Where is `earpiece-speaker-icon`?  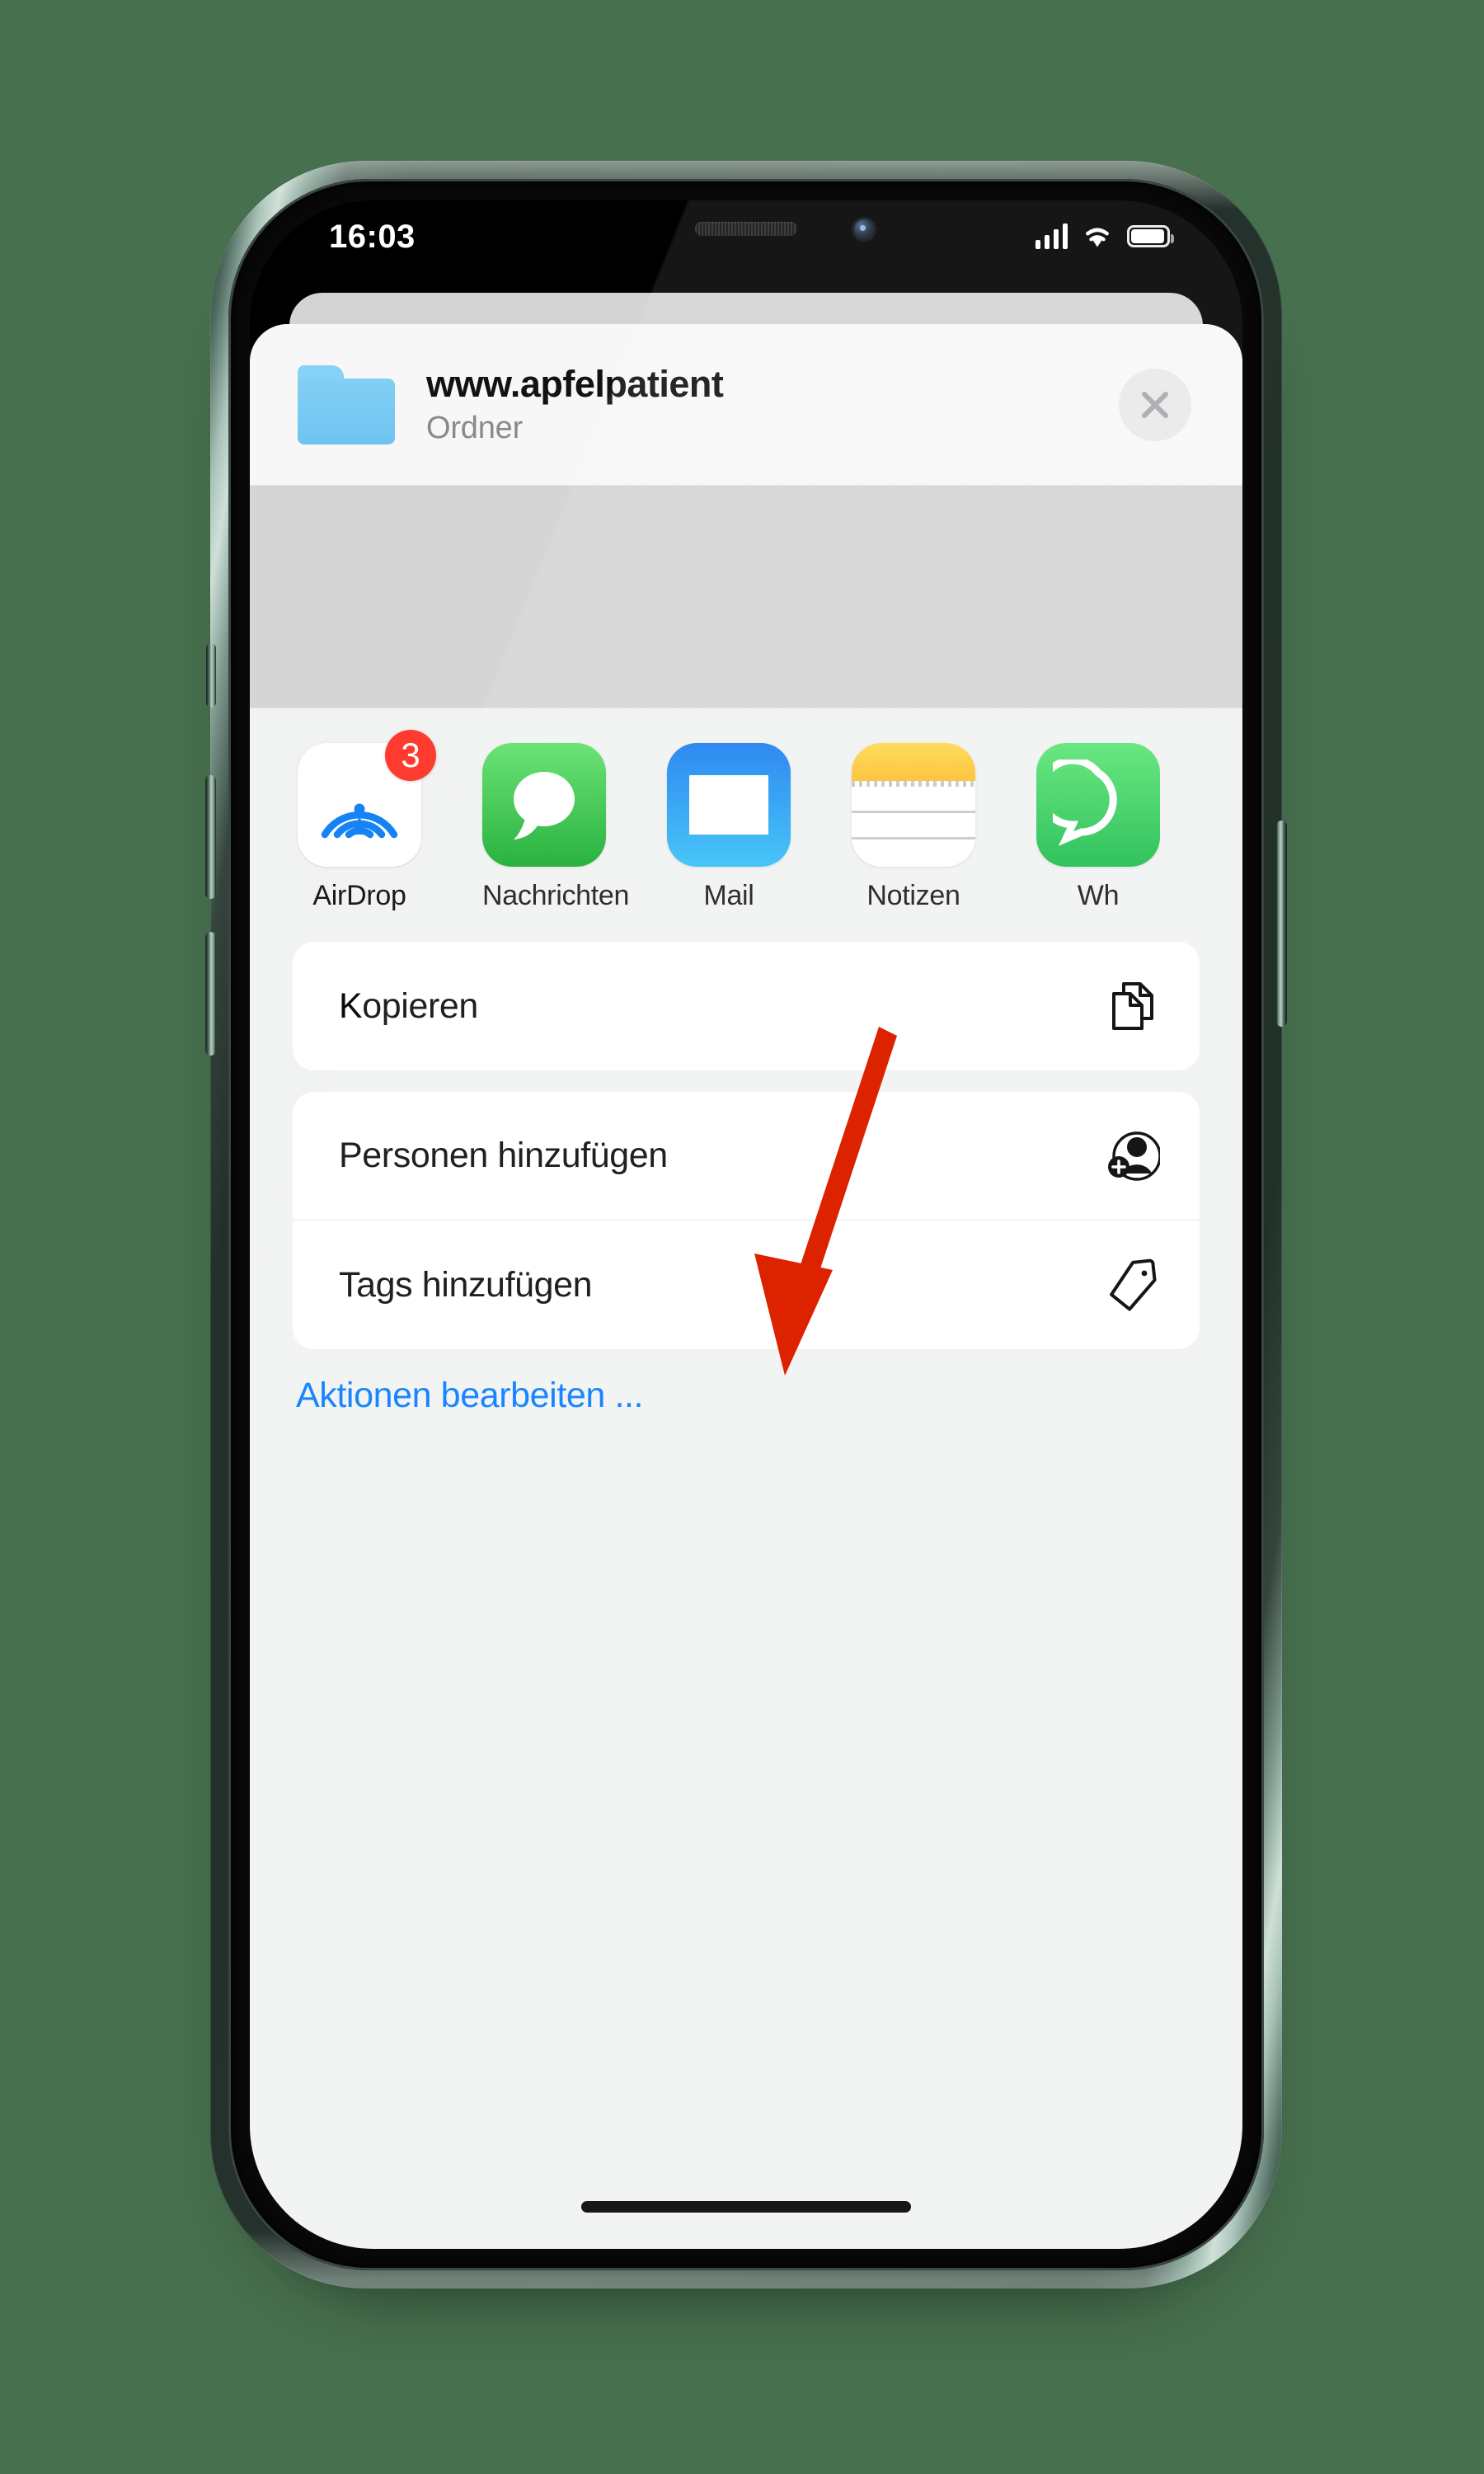
earpiece-speaker-icon is located at coordinates (746, 229).